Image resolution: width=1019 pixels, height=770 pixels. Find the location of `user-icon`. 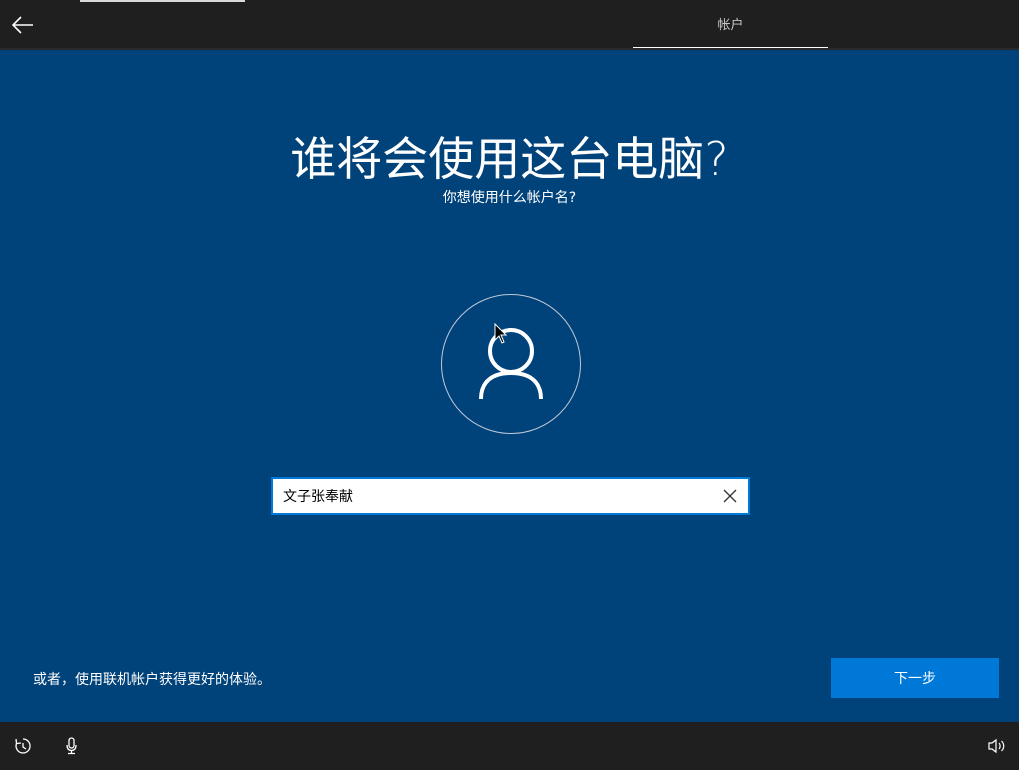

user-icon is located at coordinates (511, 364).